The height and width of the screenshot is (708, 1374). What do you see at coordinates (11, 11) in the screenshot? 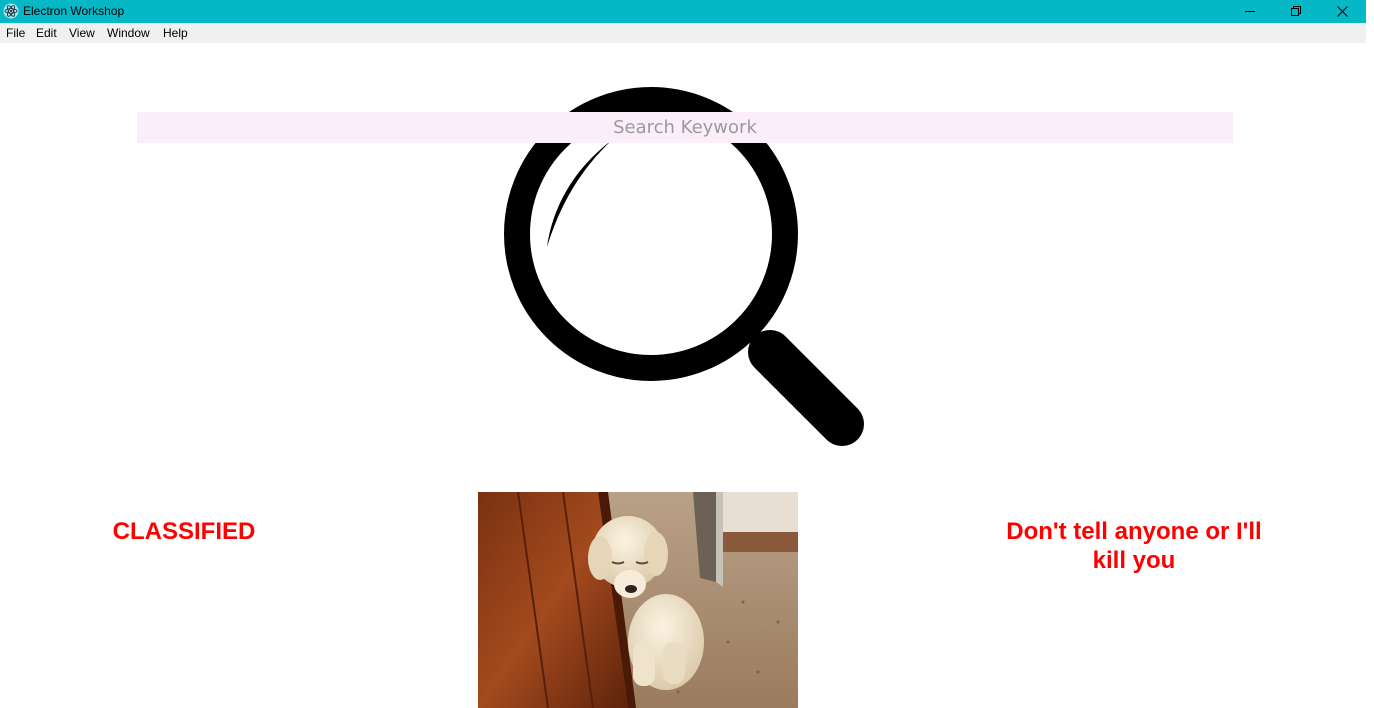
I see `electron-app-icon` at bounding box center [11, 11].